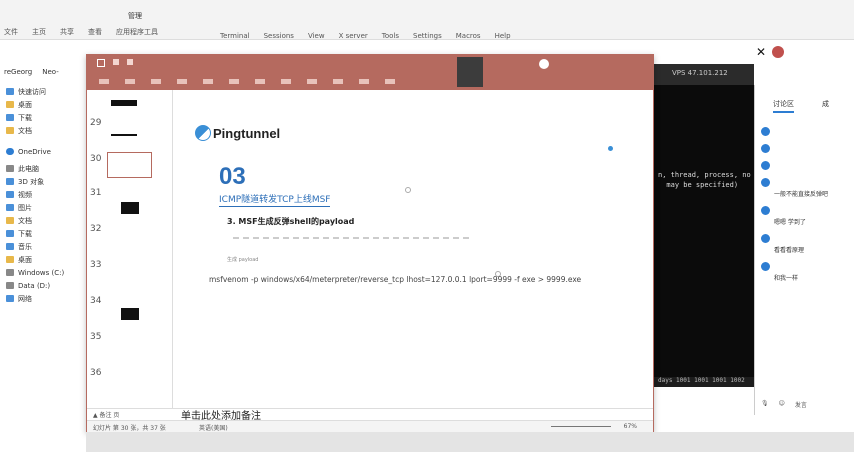 This screenshot has width=854, height=452. What do you see at coordinates (765, 404) in the screenshot?
I see `mic-icon: 🎙` at bounding box center [765, 404].